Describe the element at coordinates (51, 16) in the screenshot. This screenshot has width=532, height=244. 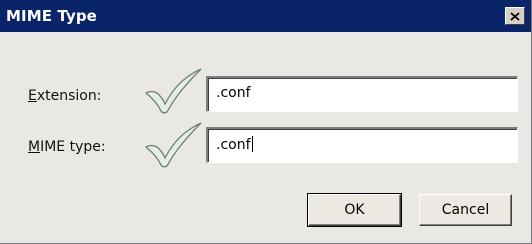
I see `window-title: MIME Type` at that location.